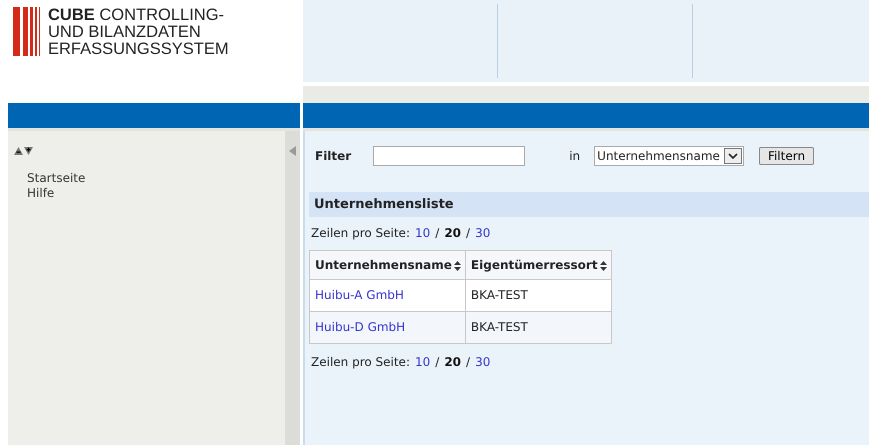 This screenshot has width=869, height=445. I want to click on company-link: Huibu-D GmbH, so click(360, 327).